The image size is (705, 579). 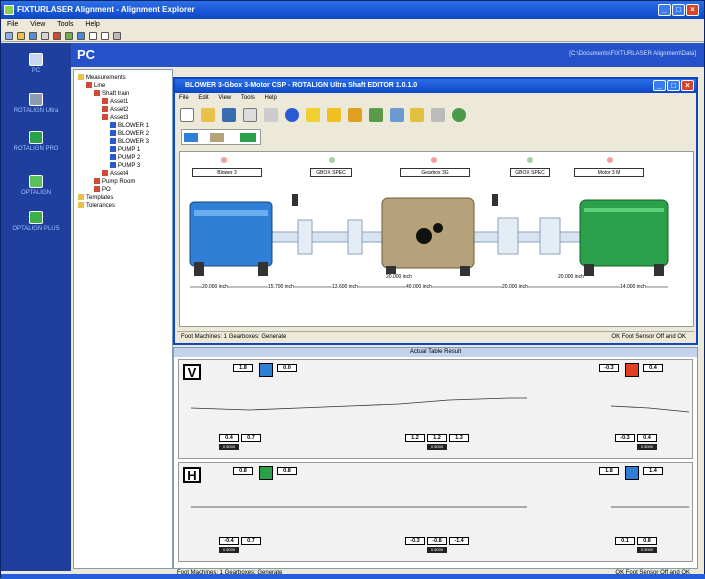 I want to click on preview-icon, so click(x=249, y=115).